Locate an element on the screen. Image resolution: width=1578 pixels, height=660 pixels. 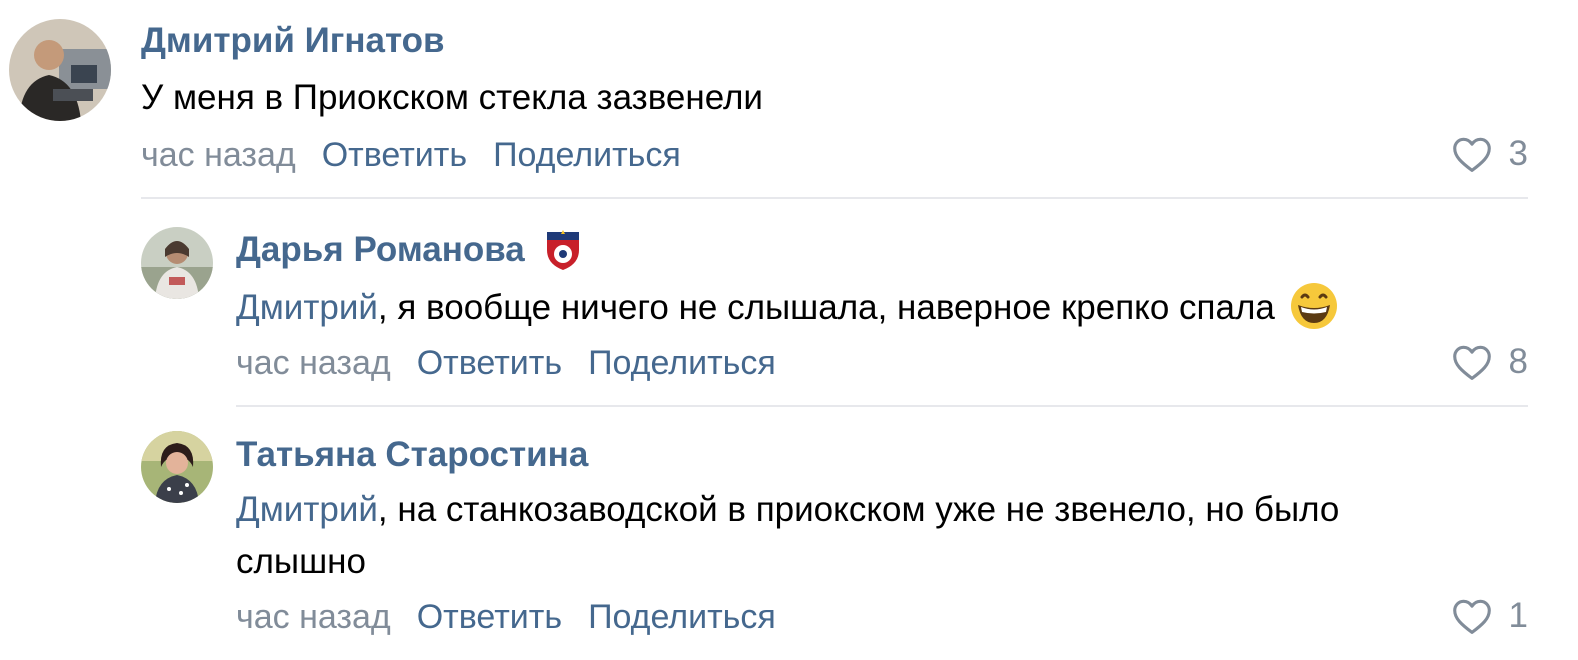
like-count: 8 is located at coordinates (1518, 361).